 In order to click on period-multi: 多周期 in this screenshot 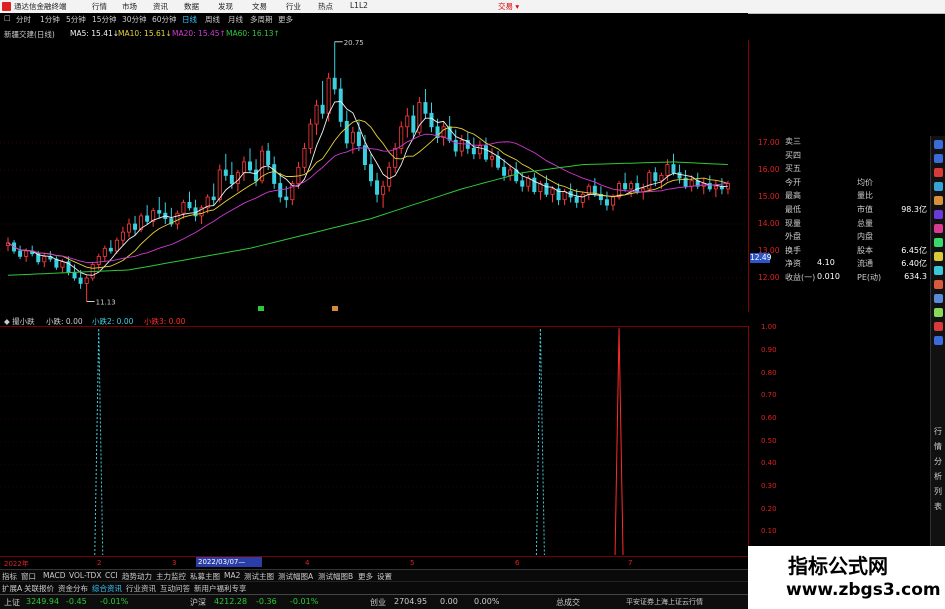, I will do `click(261, 19)`.